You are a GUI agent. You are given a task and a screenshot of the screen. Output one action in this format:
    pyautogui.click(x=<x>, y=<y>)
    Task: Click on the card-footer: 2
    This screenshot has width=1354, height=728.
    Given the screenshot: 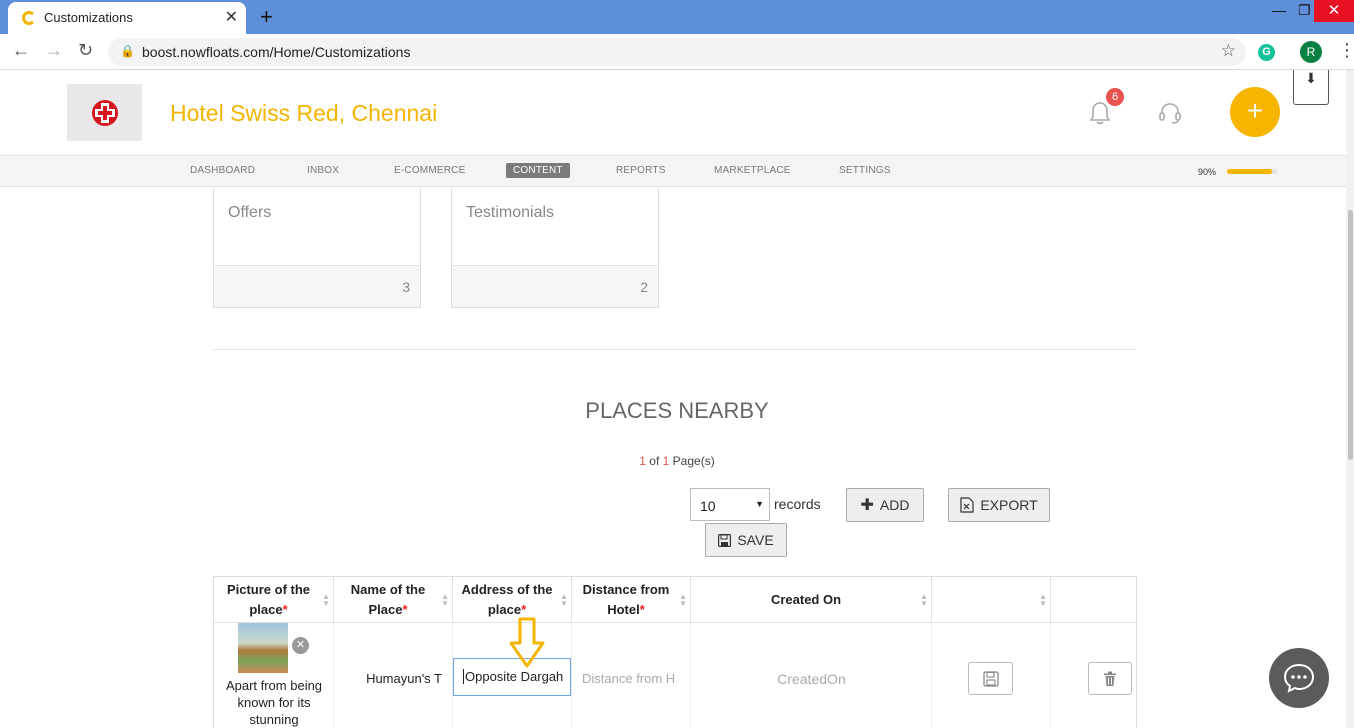 What is the action you would take?
    pyautogui.click(x=555, y=286)
    